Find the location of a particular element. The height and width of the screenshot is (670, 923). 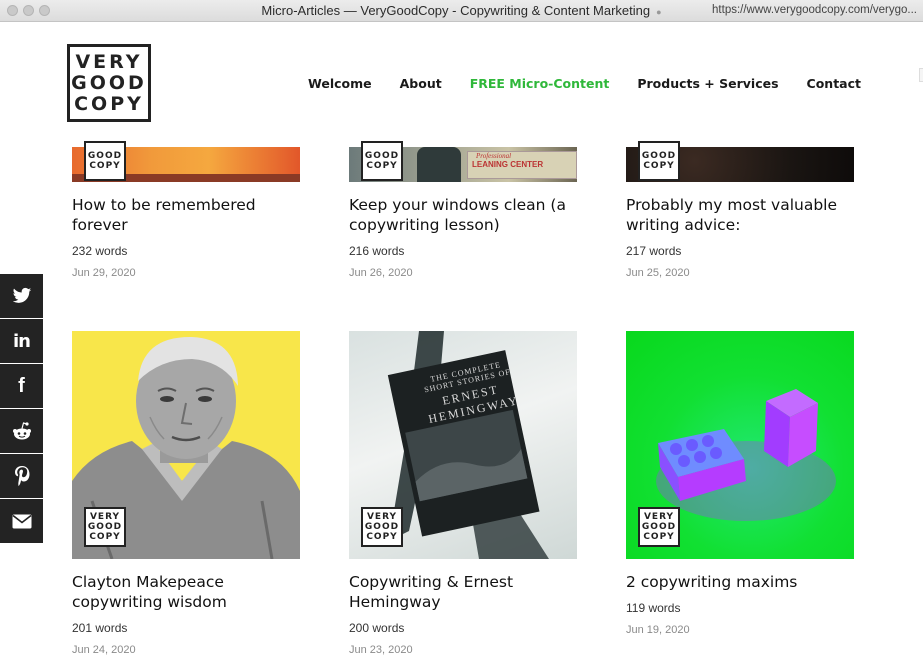

article-title: Copywriting & Ernest Hemingway is located at coordinates (449, 592).